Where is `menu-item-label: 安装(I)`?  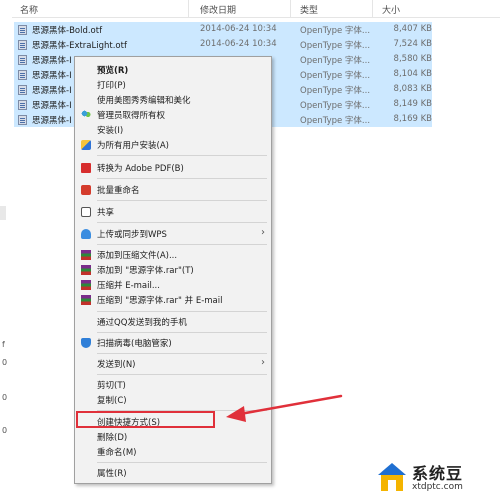
menu-item-label: 安装(I) is located at coordinates (110, 131).